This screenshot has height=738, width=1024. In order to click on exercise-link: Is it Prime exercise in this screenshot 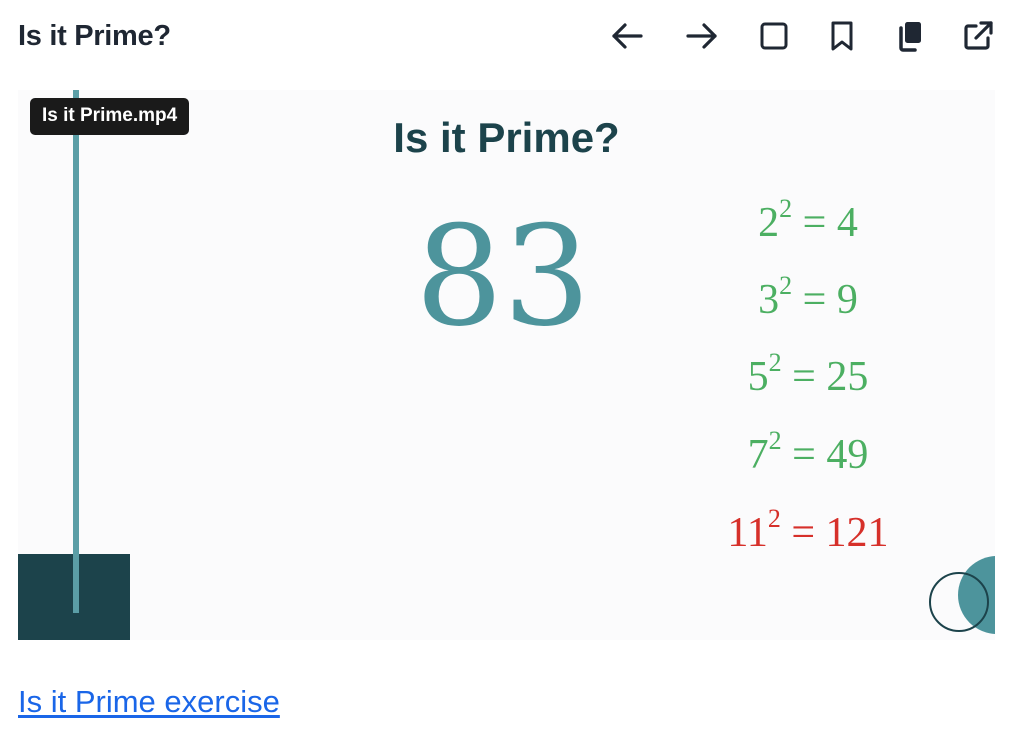, I will do `click(149, 702)`.